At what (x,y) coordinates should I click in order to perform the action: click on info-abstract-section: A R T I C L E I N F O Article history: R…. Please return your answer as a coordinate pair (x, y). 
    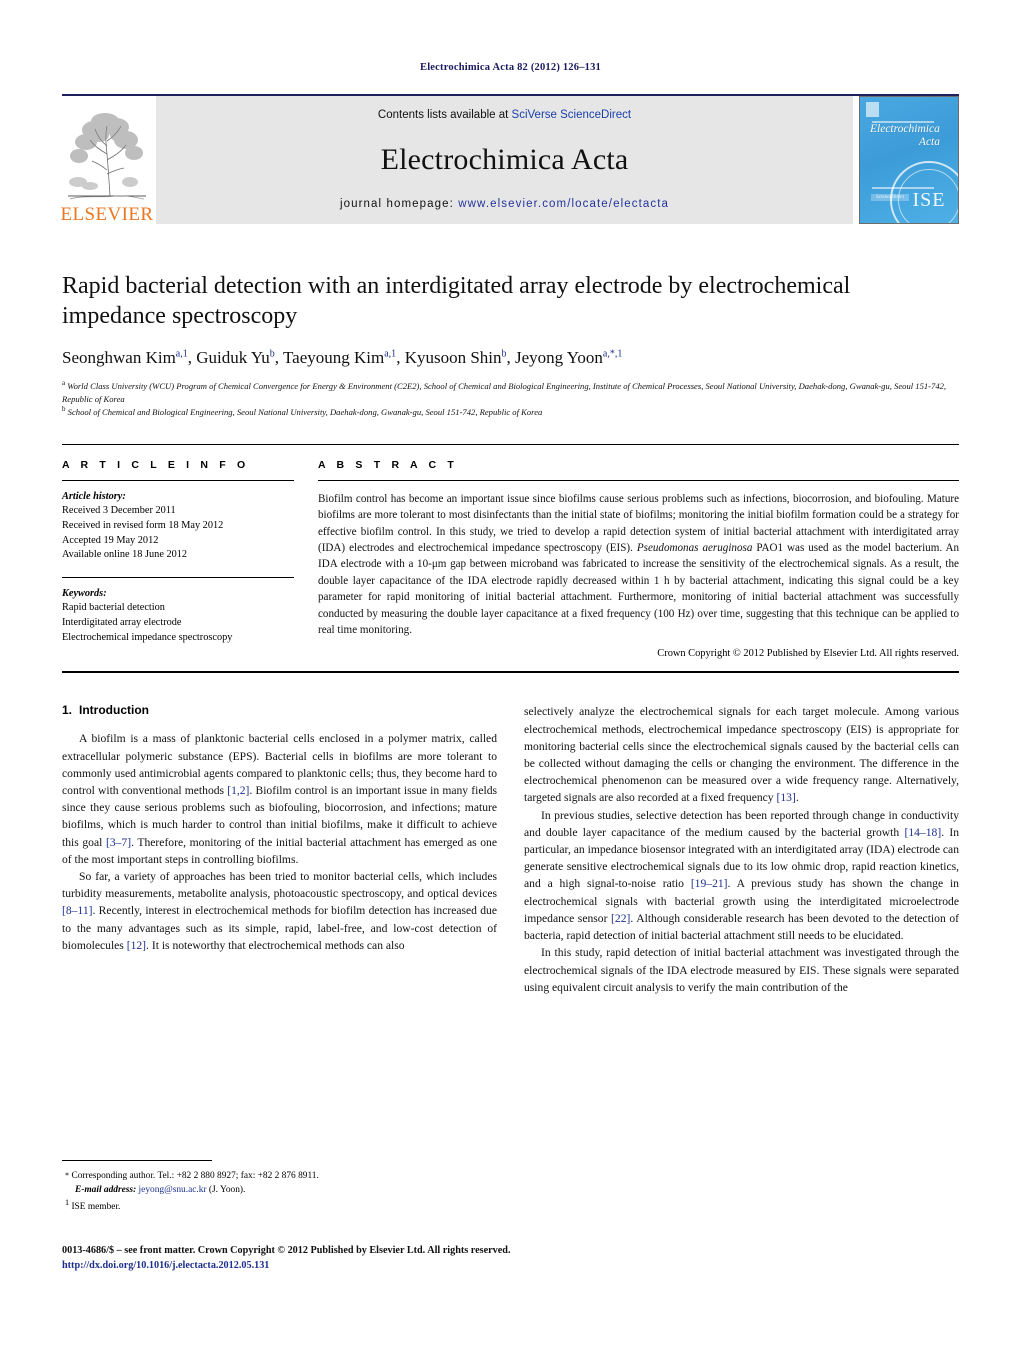
    Looking at the image, I should click on (510, 551).